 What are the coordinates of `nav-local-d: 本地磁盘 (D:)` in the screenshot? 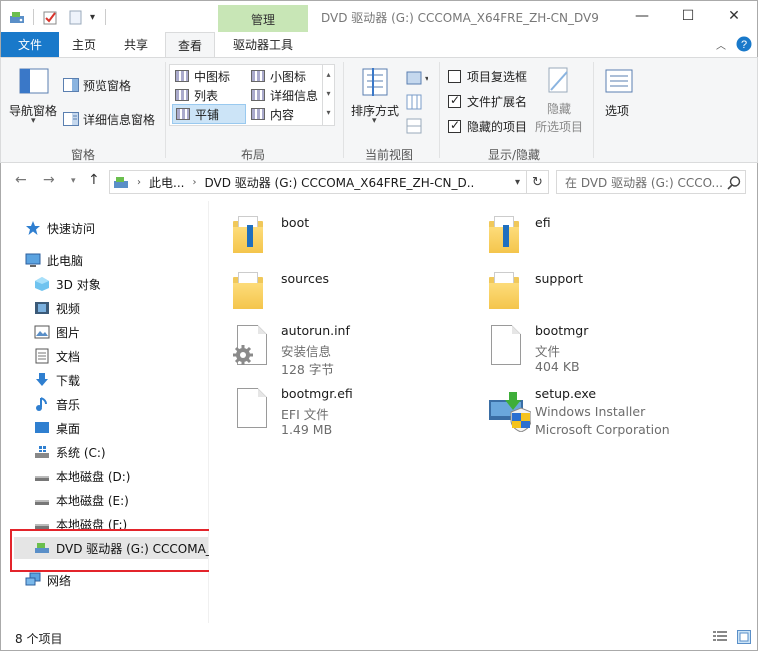 It's located at (82, 476).